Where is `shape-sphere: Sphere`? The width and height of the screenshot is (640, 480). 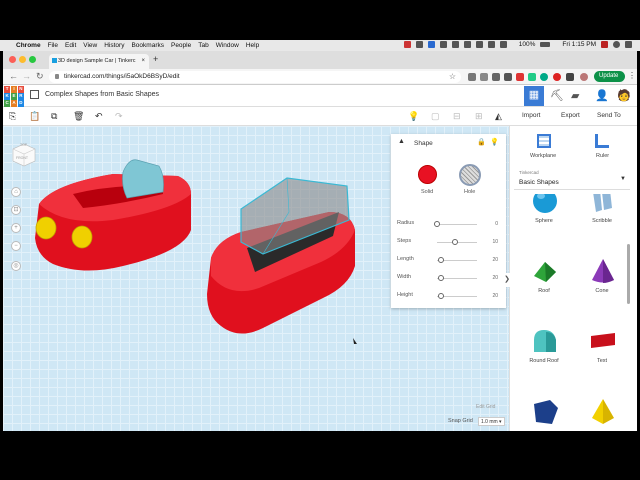
shape-sphere: Sphere is located at coordinates (544, 224).